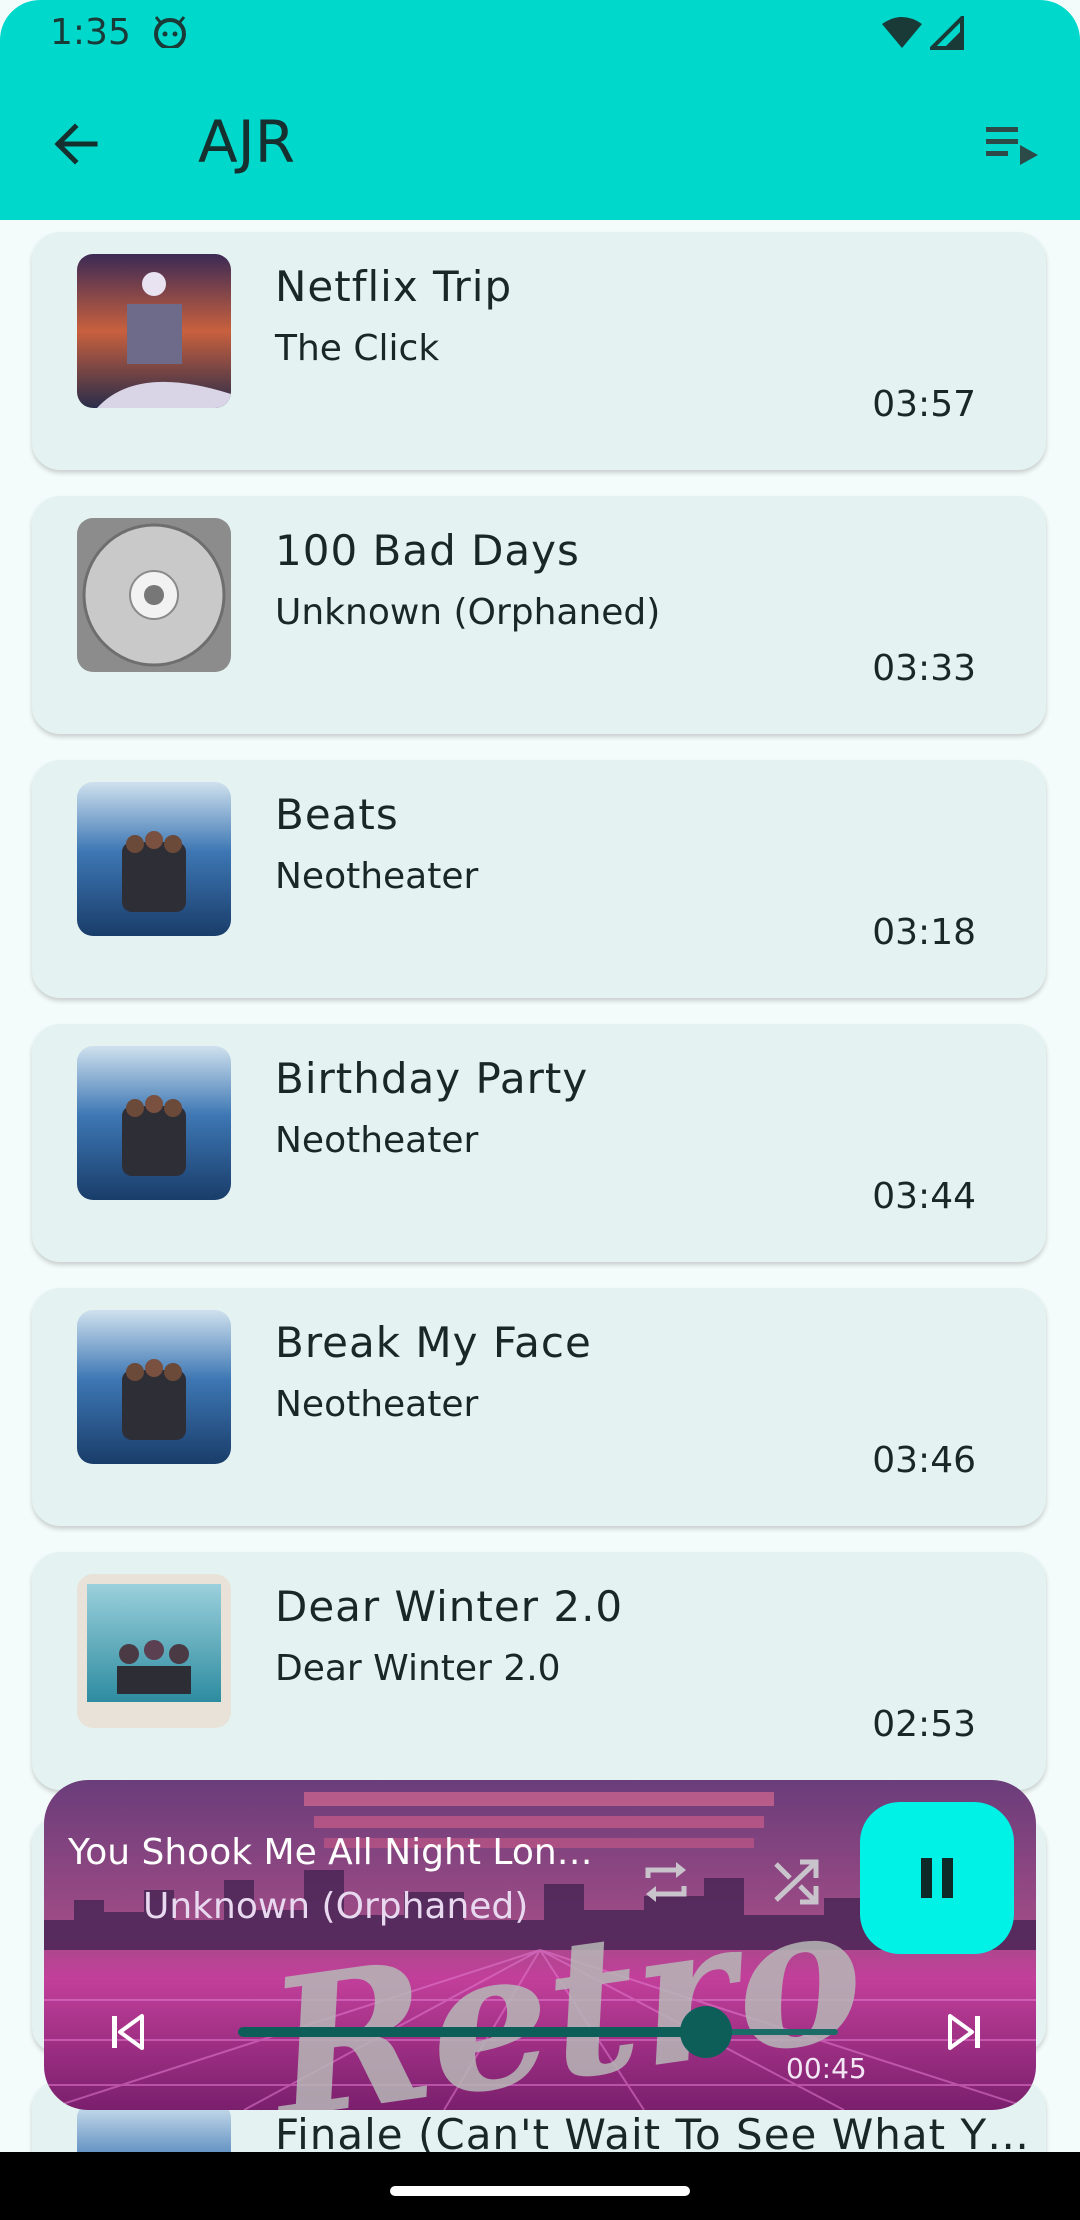 The width and height of the screenshot is (1080, 2220). Describe the element at coordinates (924, 1196) in the screenshot. I see `song-duration: 03:44` at that location.